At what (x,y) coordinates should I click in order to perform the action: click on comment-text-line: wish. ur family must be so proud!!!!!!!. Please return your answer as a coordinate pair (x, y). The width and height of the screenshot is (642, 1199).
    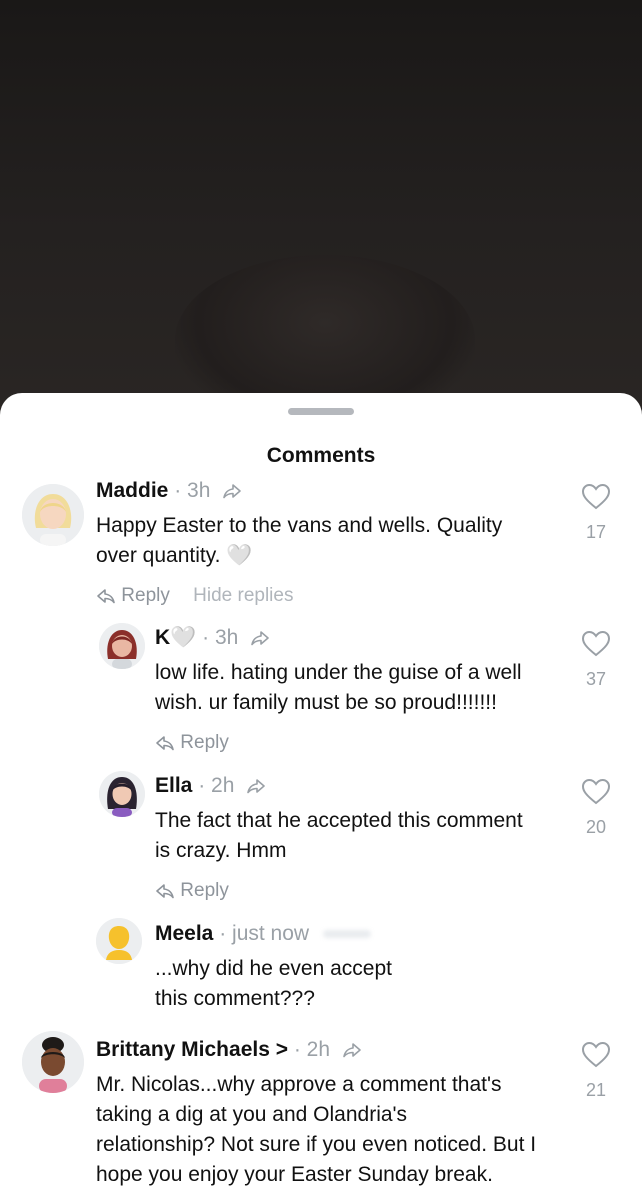
    Looking at the image, I should click on (326, 702).